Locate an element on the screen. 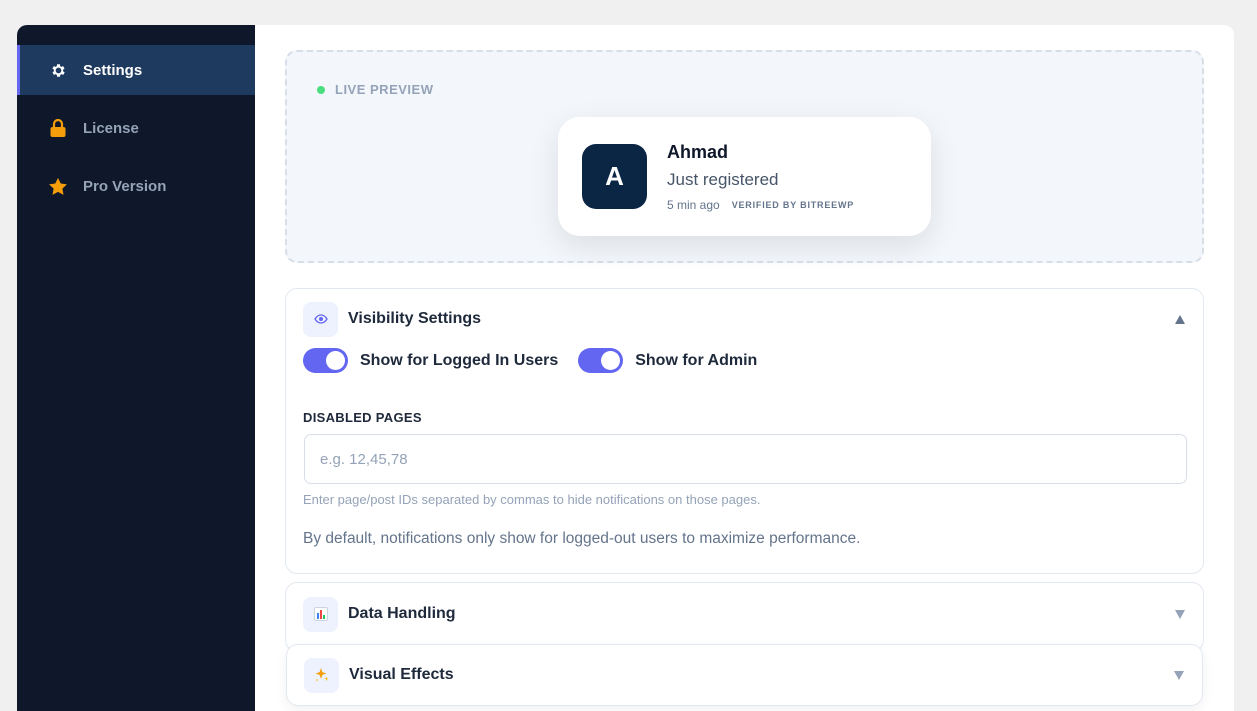 This screenshot has height=711, width=1257. toggle-row: Show for Logged In Users Show for Admin is located at coordinates (744, 360).